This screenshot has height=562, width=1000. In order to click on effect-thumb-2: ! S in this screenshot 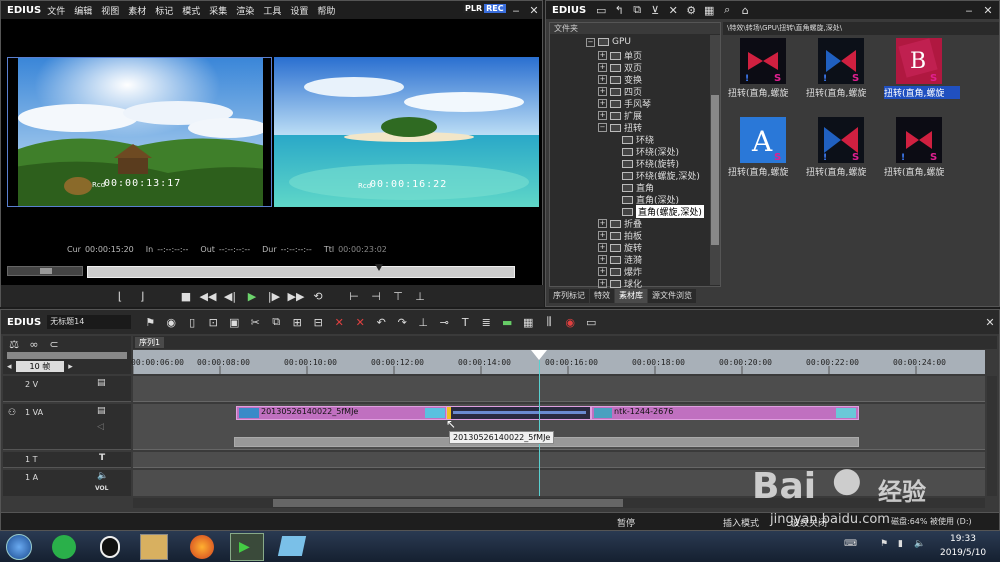, I will do `click(841, 61)`.